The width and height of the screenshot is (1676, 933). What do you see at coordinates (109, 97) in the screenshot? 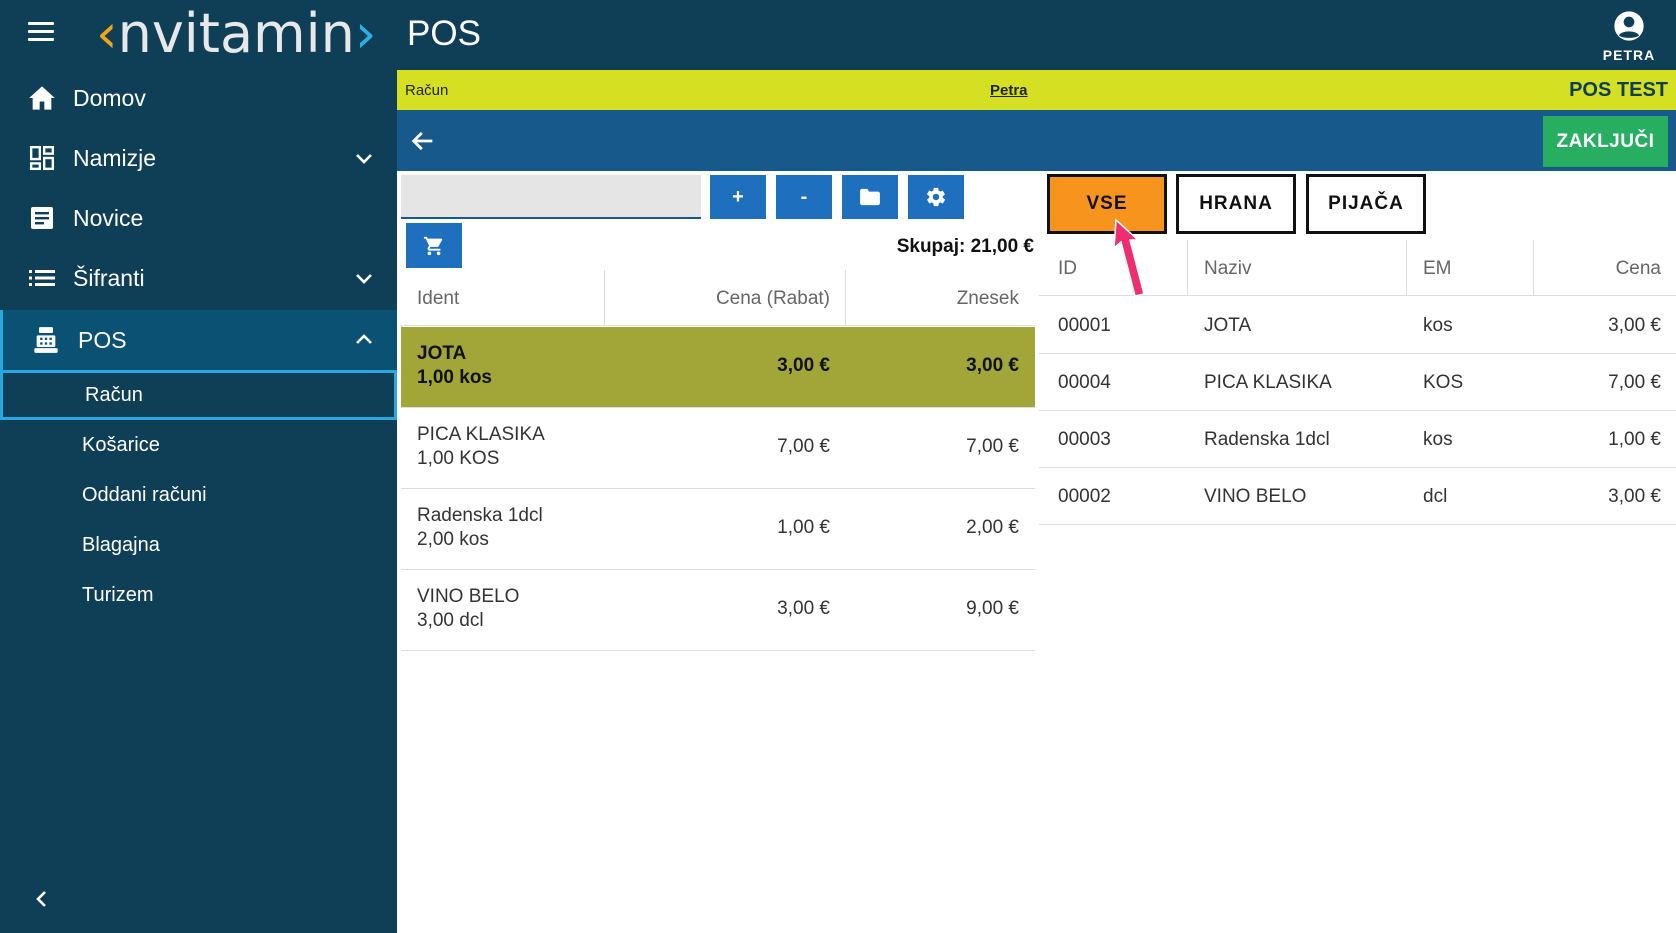
I see `sidebar-item-label: Domov` at bounding box center [109, 97].